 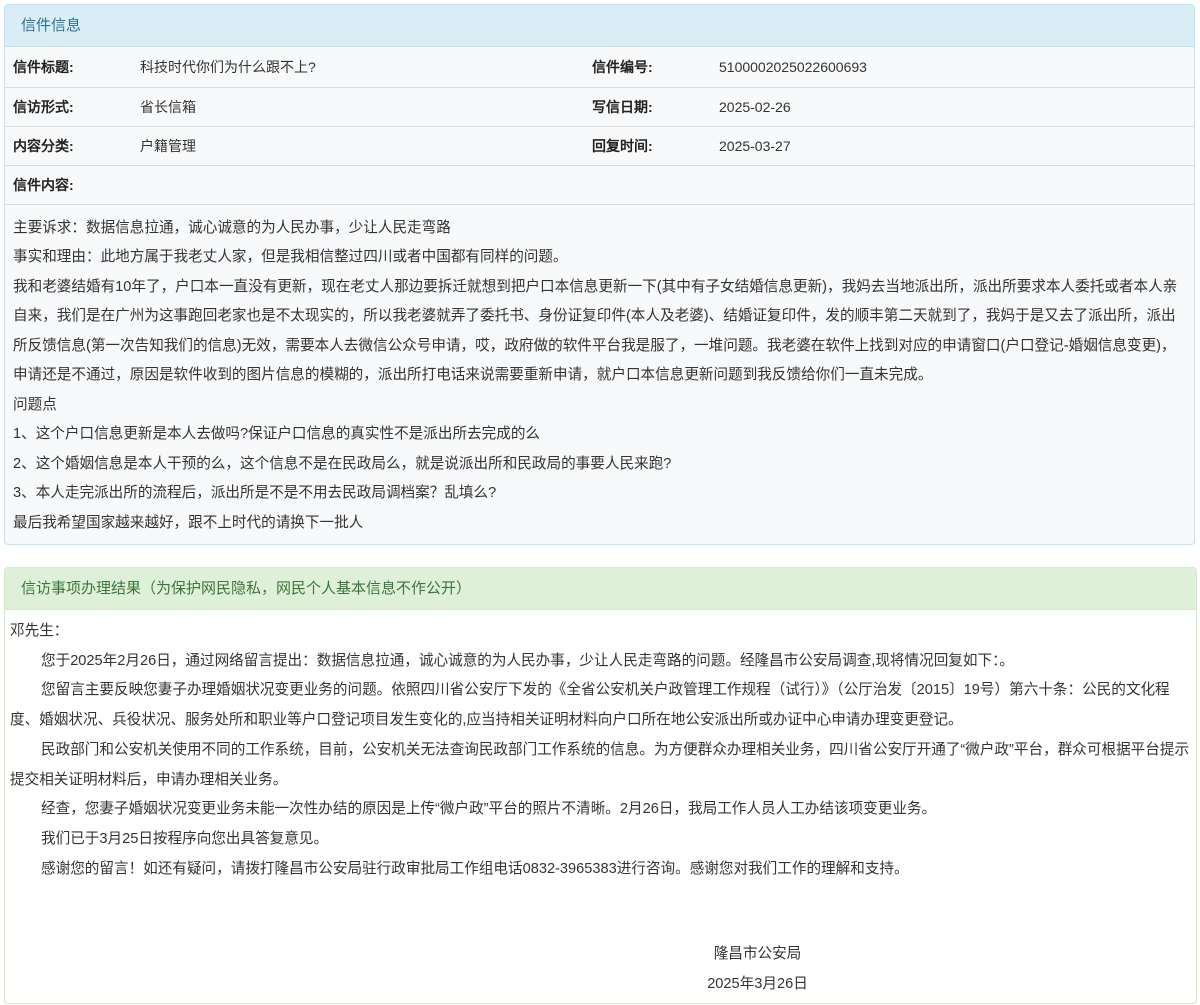 I want to click on reply-time-value: 2025-03-27, so click(x=952, y=146).